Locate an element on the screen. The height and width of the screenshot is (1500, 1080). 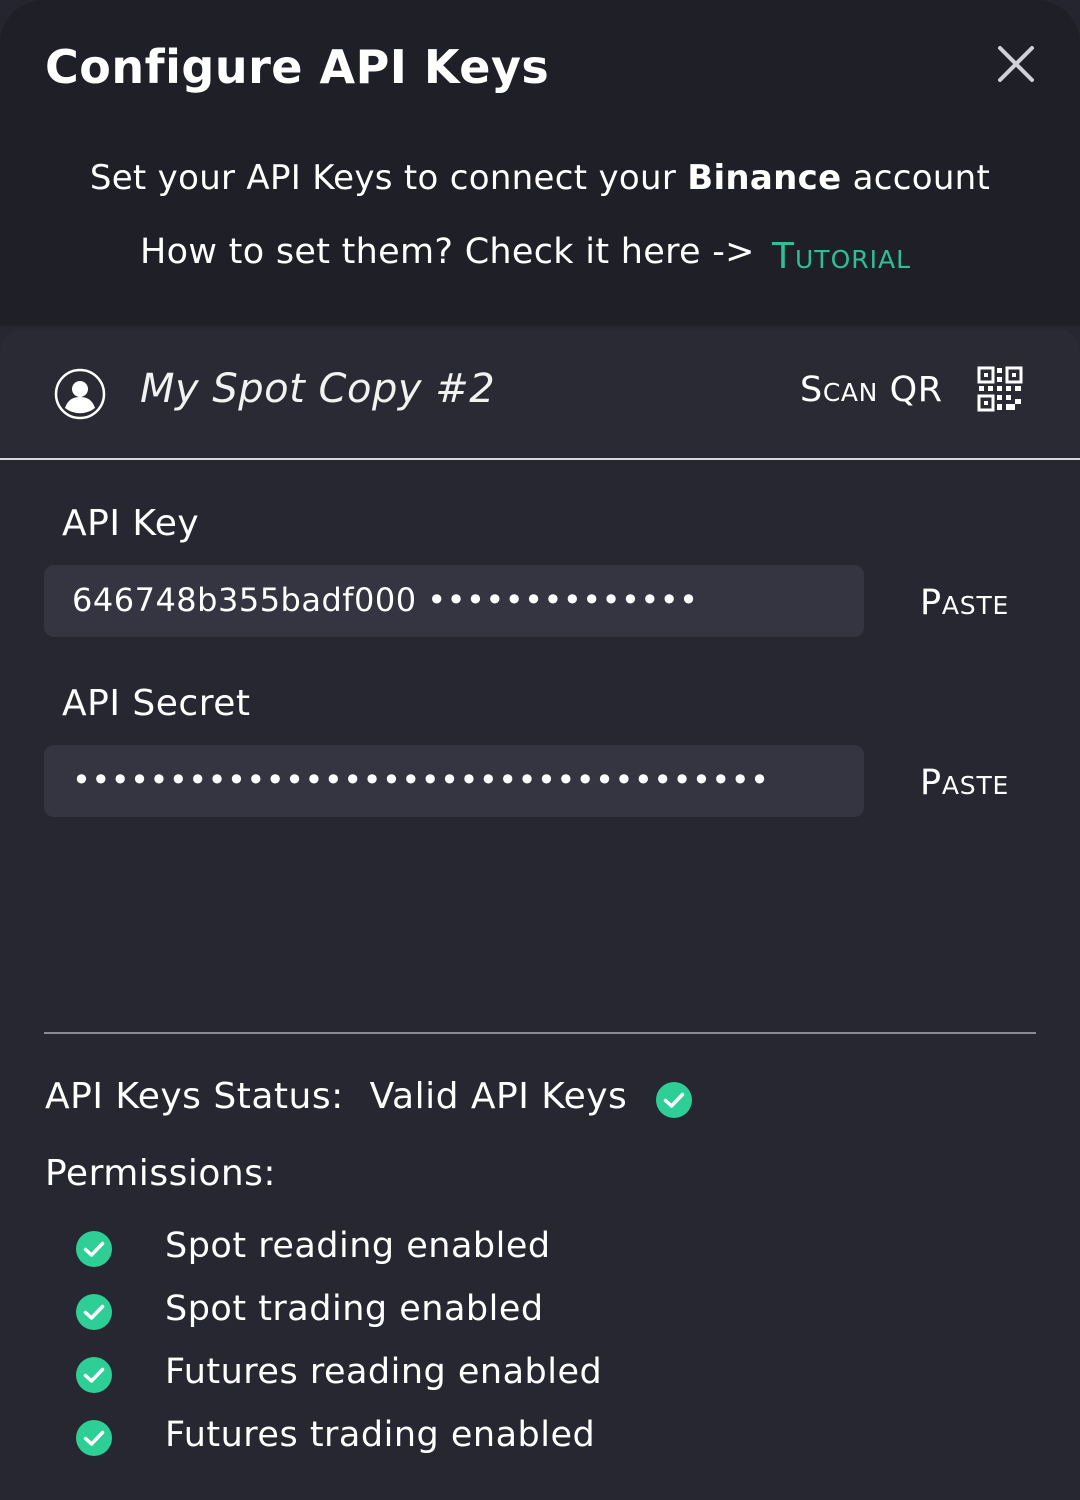
close-icon is located at coordinates (1016, 64).